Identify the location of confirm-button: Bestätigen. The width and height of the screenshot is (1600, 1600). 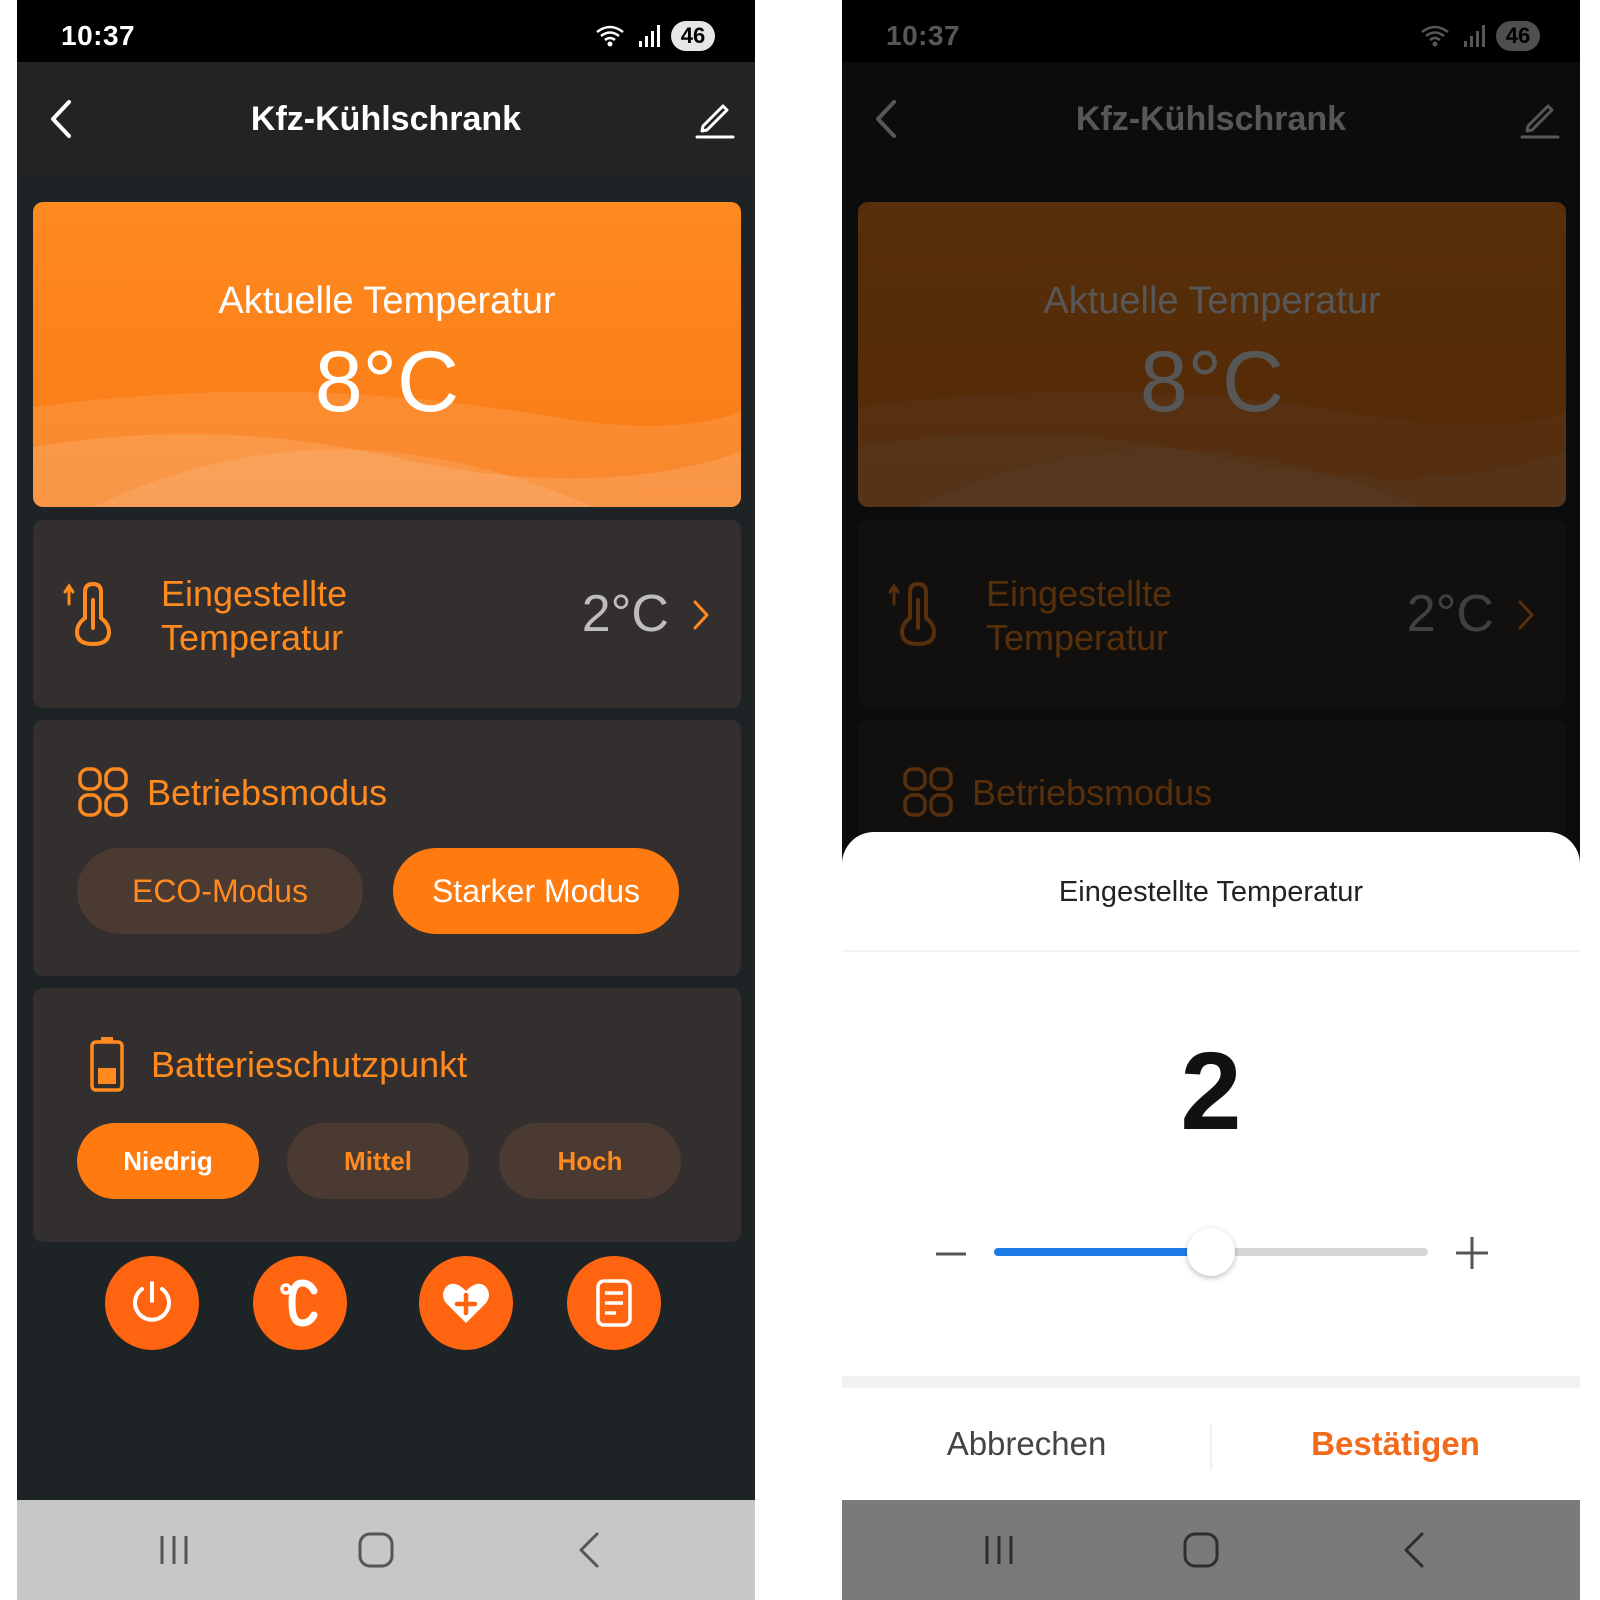
(1395, 1444).